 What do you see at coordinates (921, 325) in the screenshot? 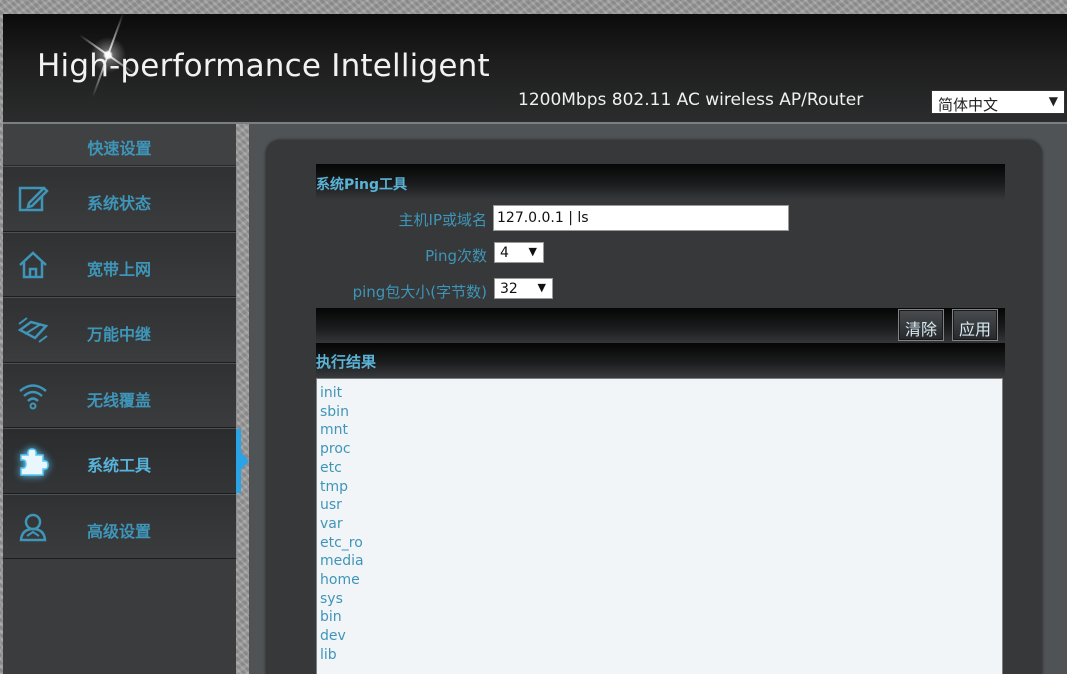
I see `clear-button: 清除` at bounding box center [921, 325].